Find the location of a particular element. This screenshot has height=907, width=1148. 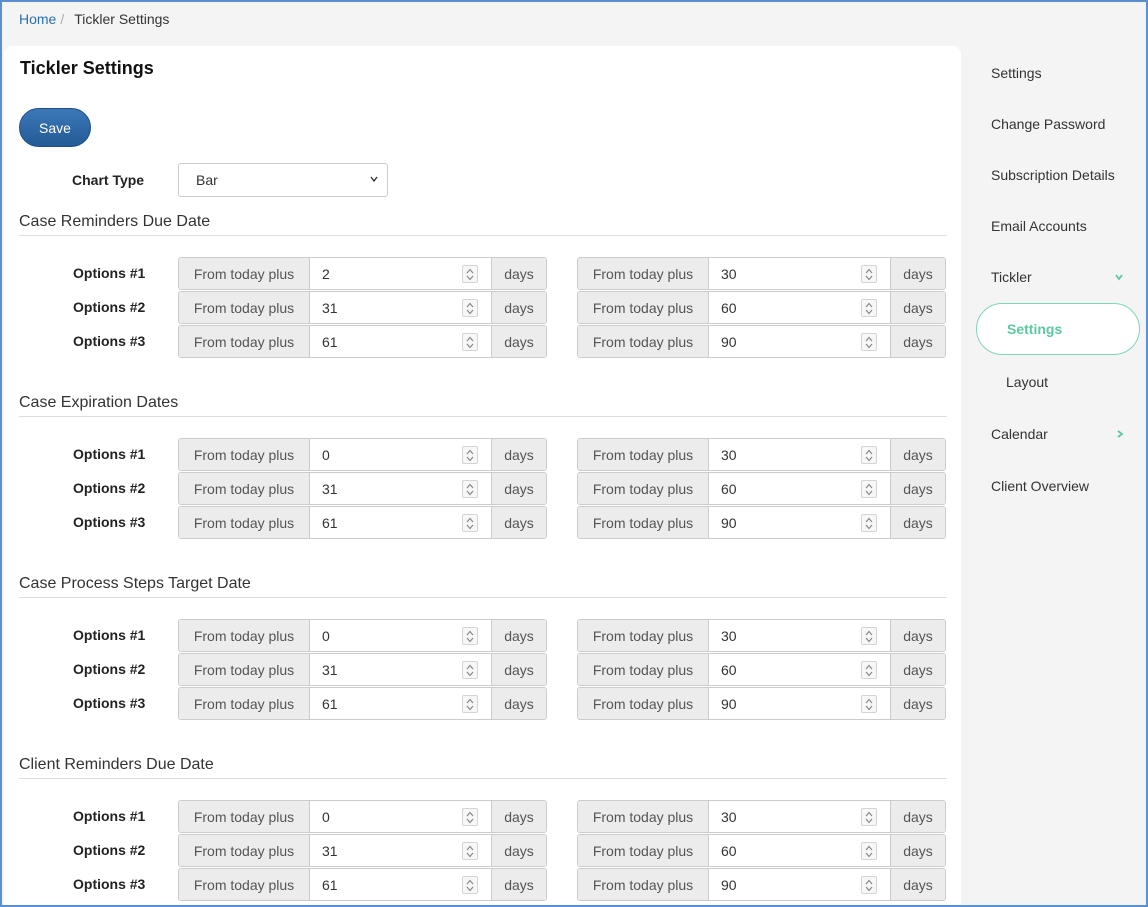

page-title: Tickler Settings is located at coordinates (87, 68).